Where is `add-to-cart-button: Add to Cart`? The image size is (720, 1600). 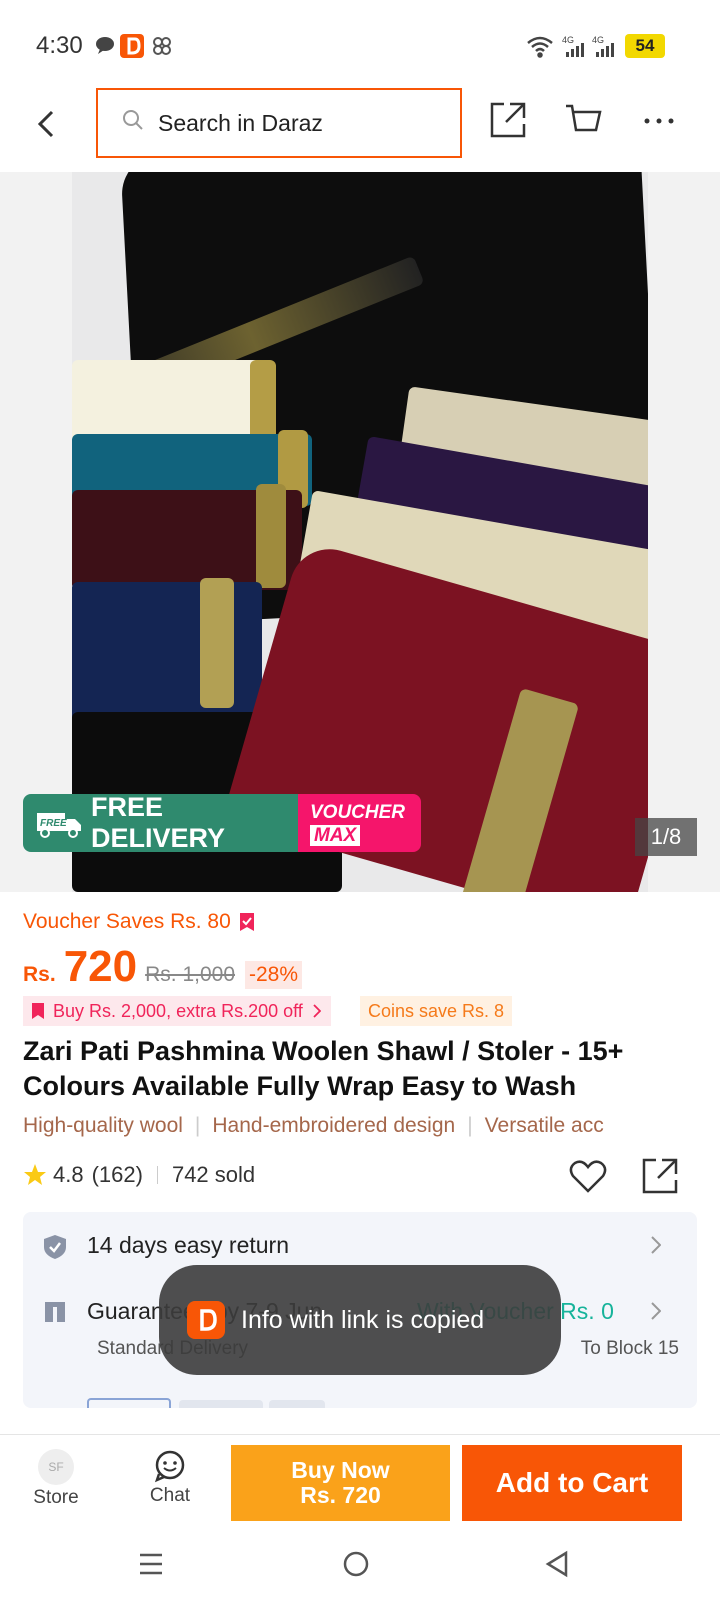
add-to-cart-button: Add to Cart is located at coordinates (572, 1483).